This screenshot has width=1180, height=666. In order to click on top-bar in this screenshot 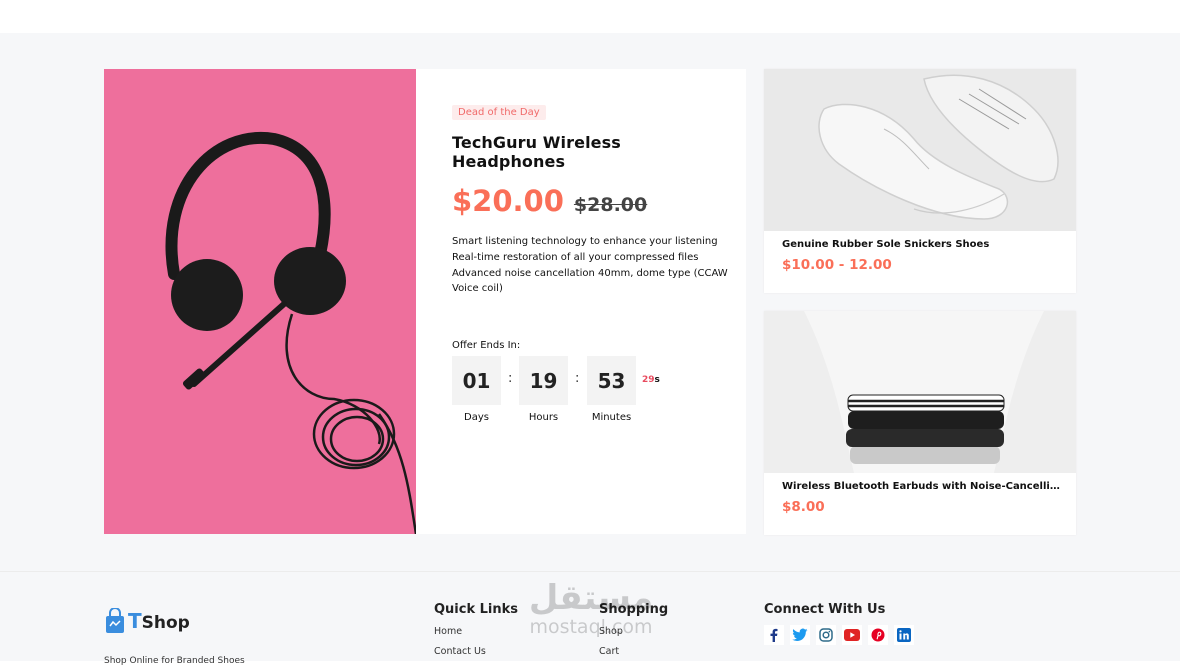, I will do `click(590, 16)`.